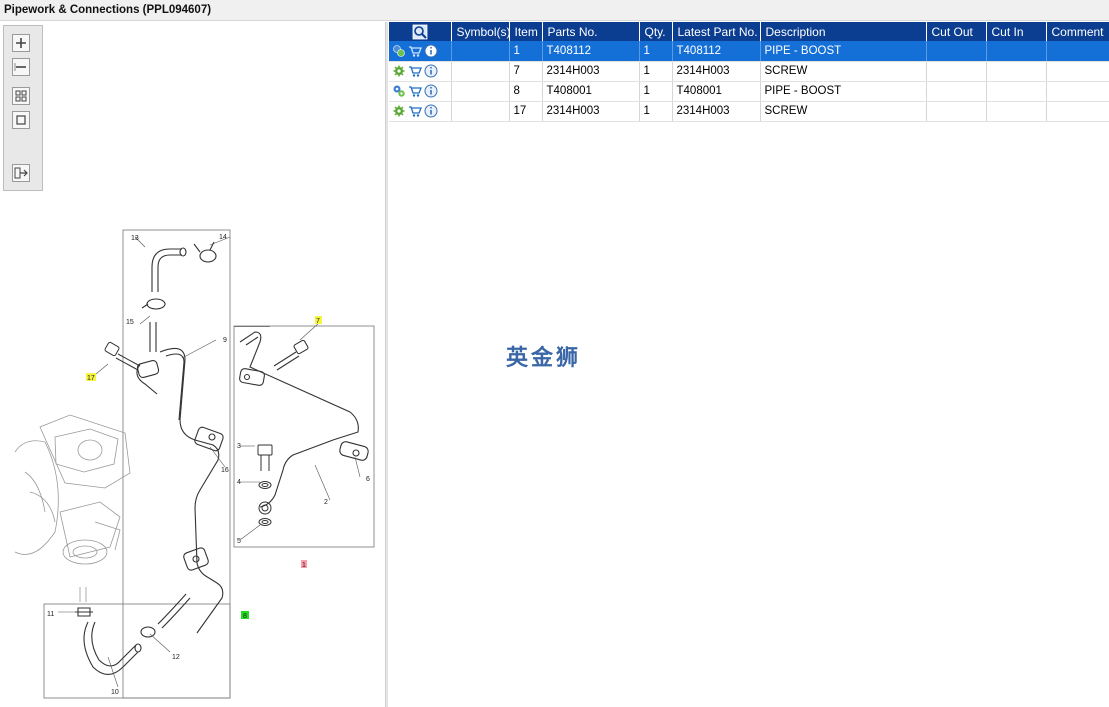  I want to click on table-row: 7 2314H003 1 2314H003 SCREW, so click(749, 71).